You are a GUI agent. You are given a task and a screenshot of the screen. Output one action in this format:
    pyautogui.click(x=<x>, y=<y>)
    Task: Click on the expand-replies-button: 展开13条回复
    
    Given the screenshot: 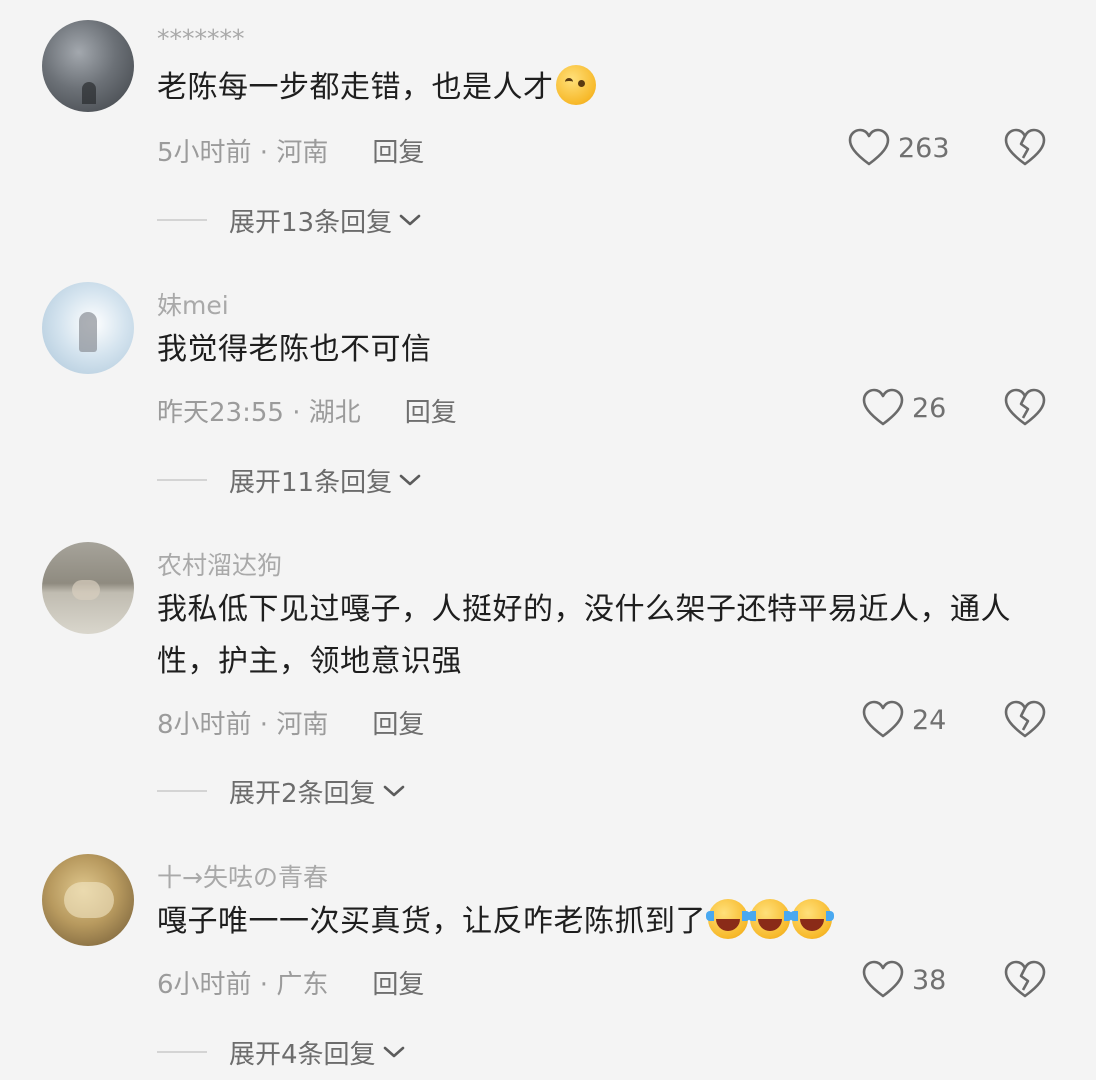 What is the action you would take?
    pyautogui.click(x=289, y=220)
    